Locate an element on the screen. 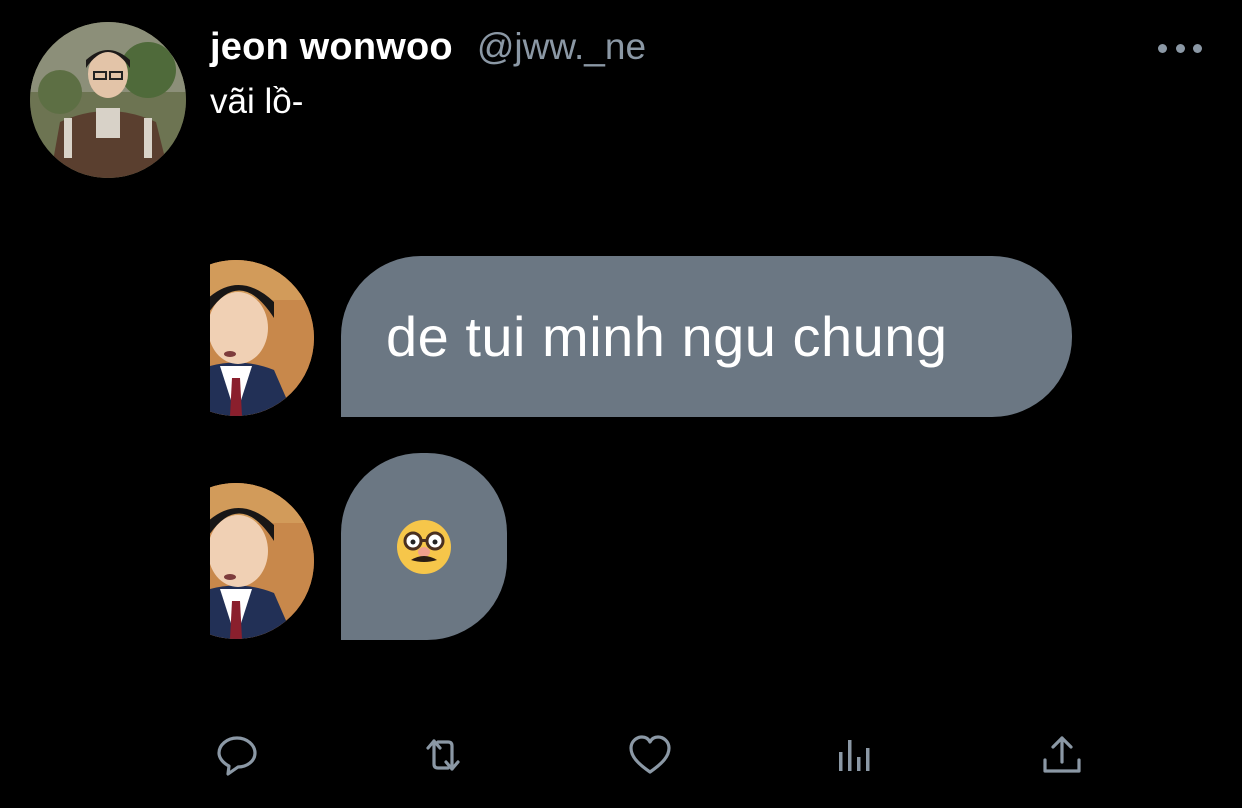 This screenshot has height=808, width=1242. chat-emoji-bubble is located at coordinates (424, 546).